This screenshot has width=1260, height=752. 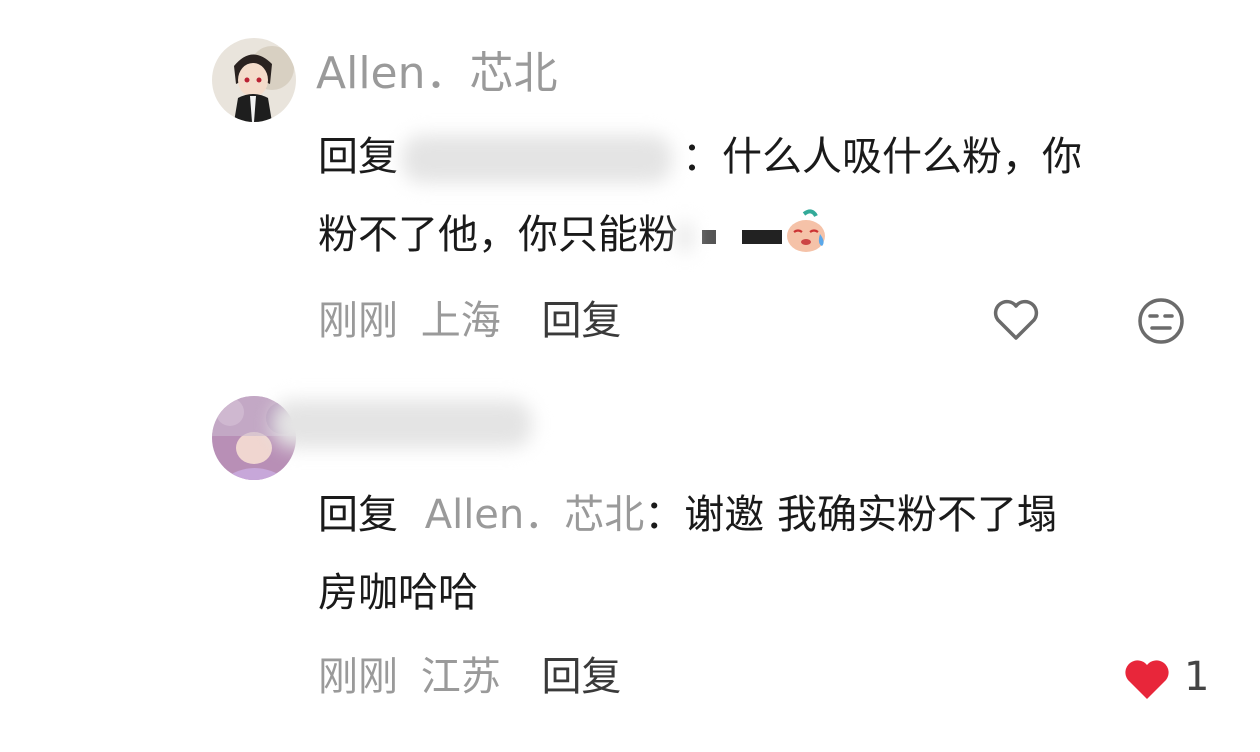 I want to click on comment-text-line2: 粉不了他，你只能粉, so click(x=498, y=235).